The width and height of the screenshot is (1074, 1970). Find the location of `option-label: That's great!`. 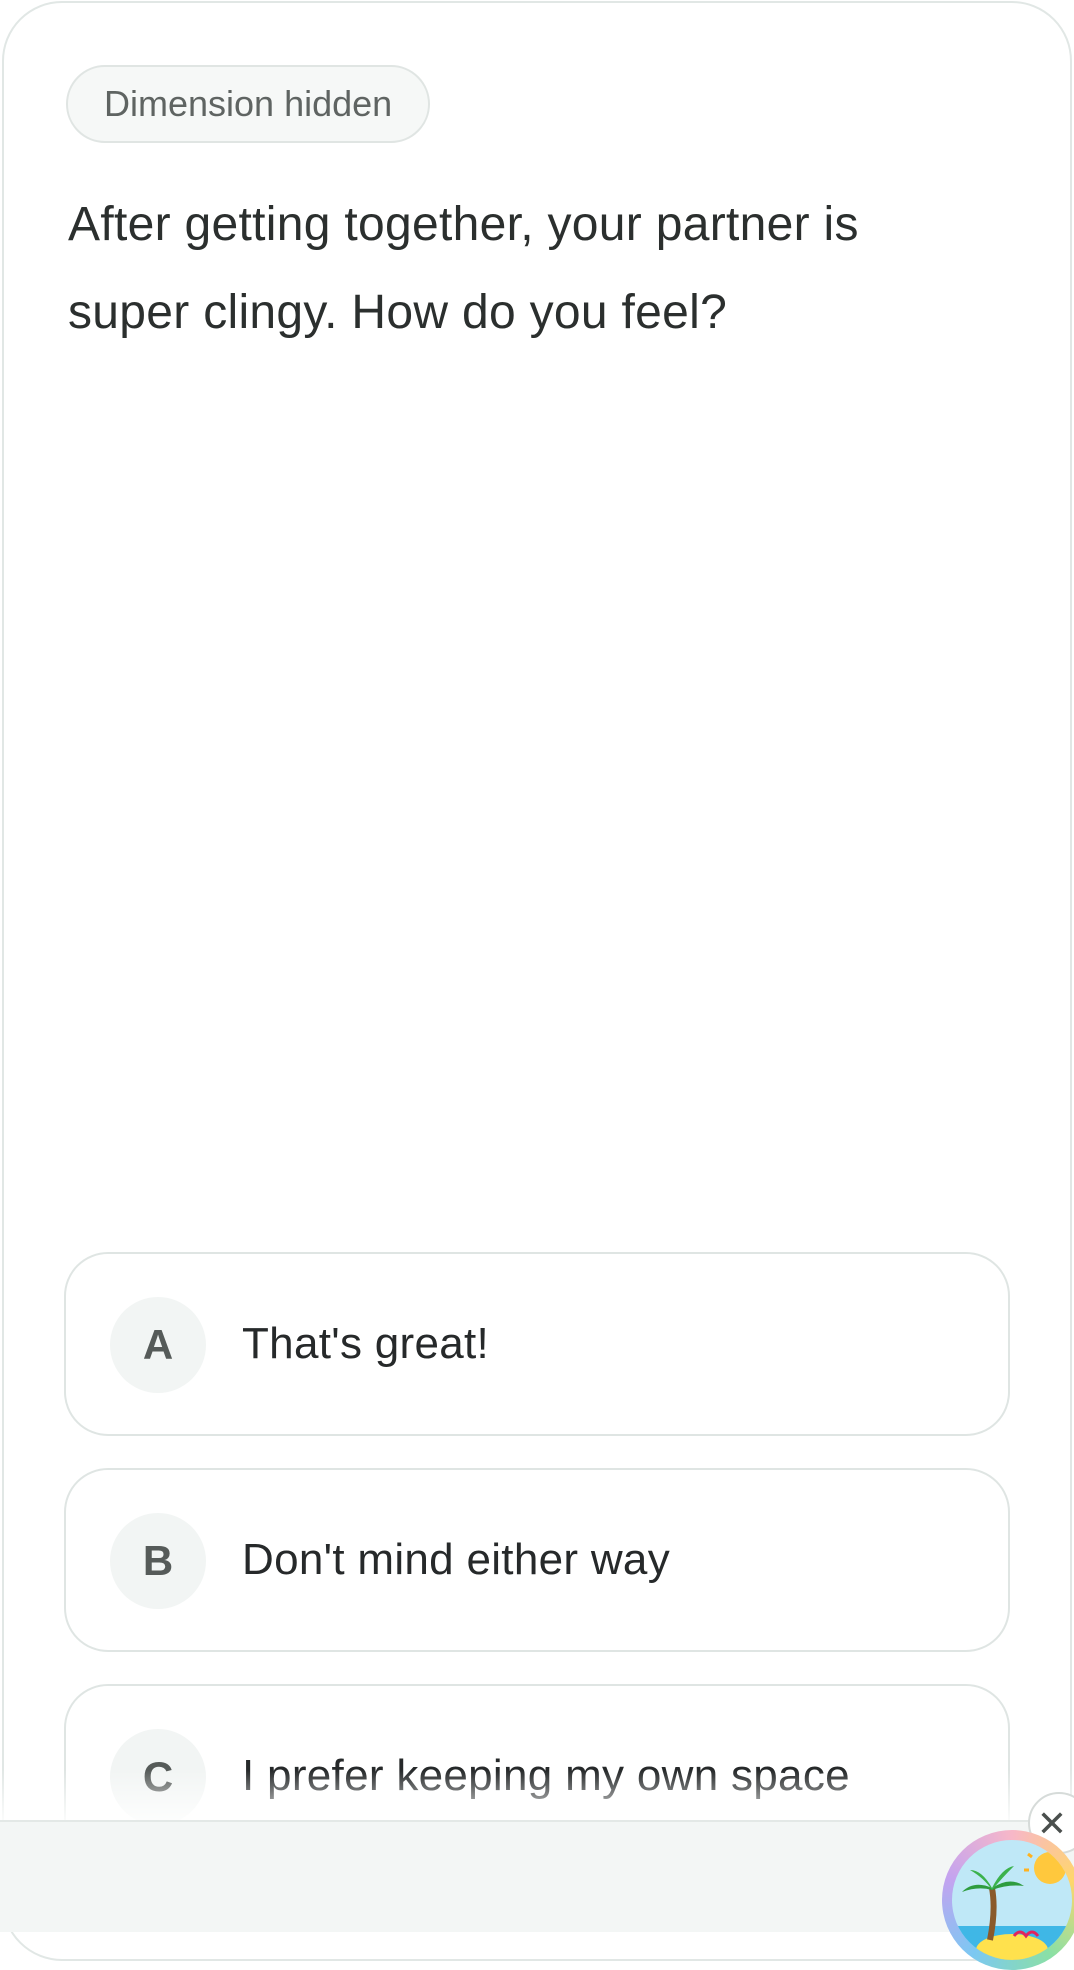

option-label: That's great! is located at coordinates (366, 1343).